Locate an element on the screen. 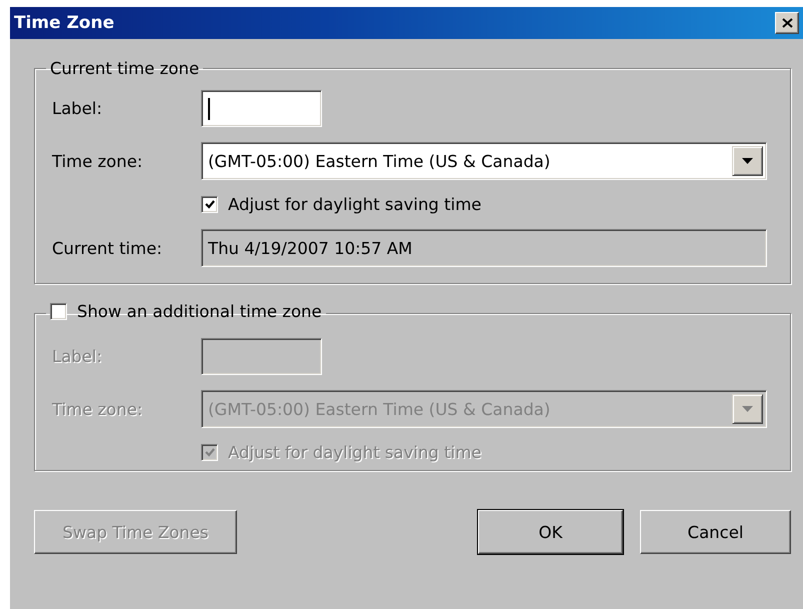  time-zone-dropdown: (GMT-05:00) Eastern Time (US & Canada) is located at coordinates (484, 161).